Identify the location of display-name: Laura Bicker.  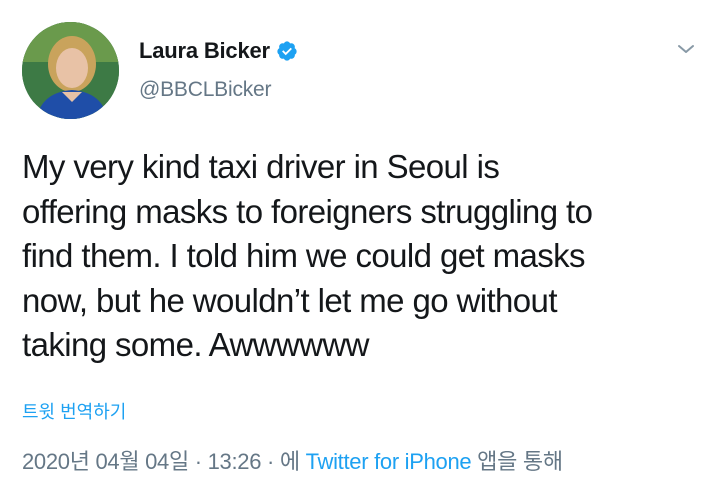
(204, 51).